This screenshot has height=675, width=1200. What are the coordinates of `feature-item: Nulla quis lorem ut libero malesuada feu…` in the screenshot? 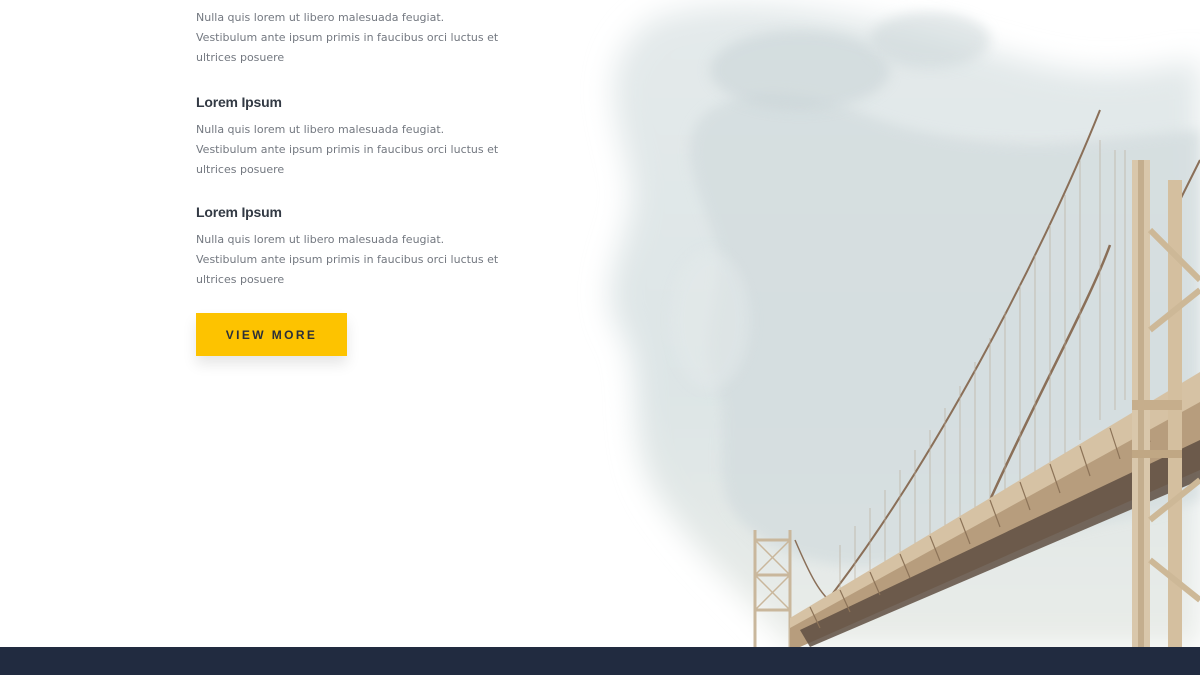 It's located at (356, 38).